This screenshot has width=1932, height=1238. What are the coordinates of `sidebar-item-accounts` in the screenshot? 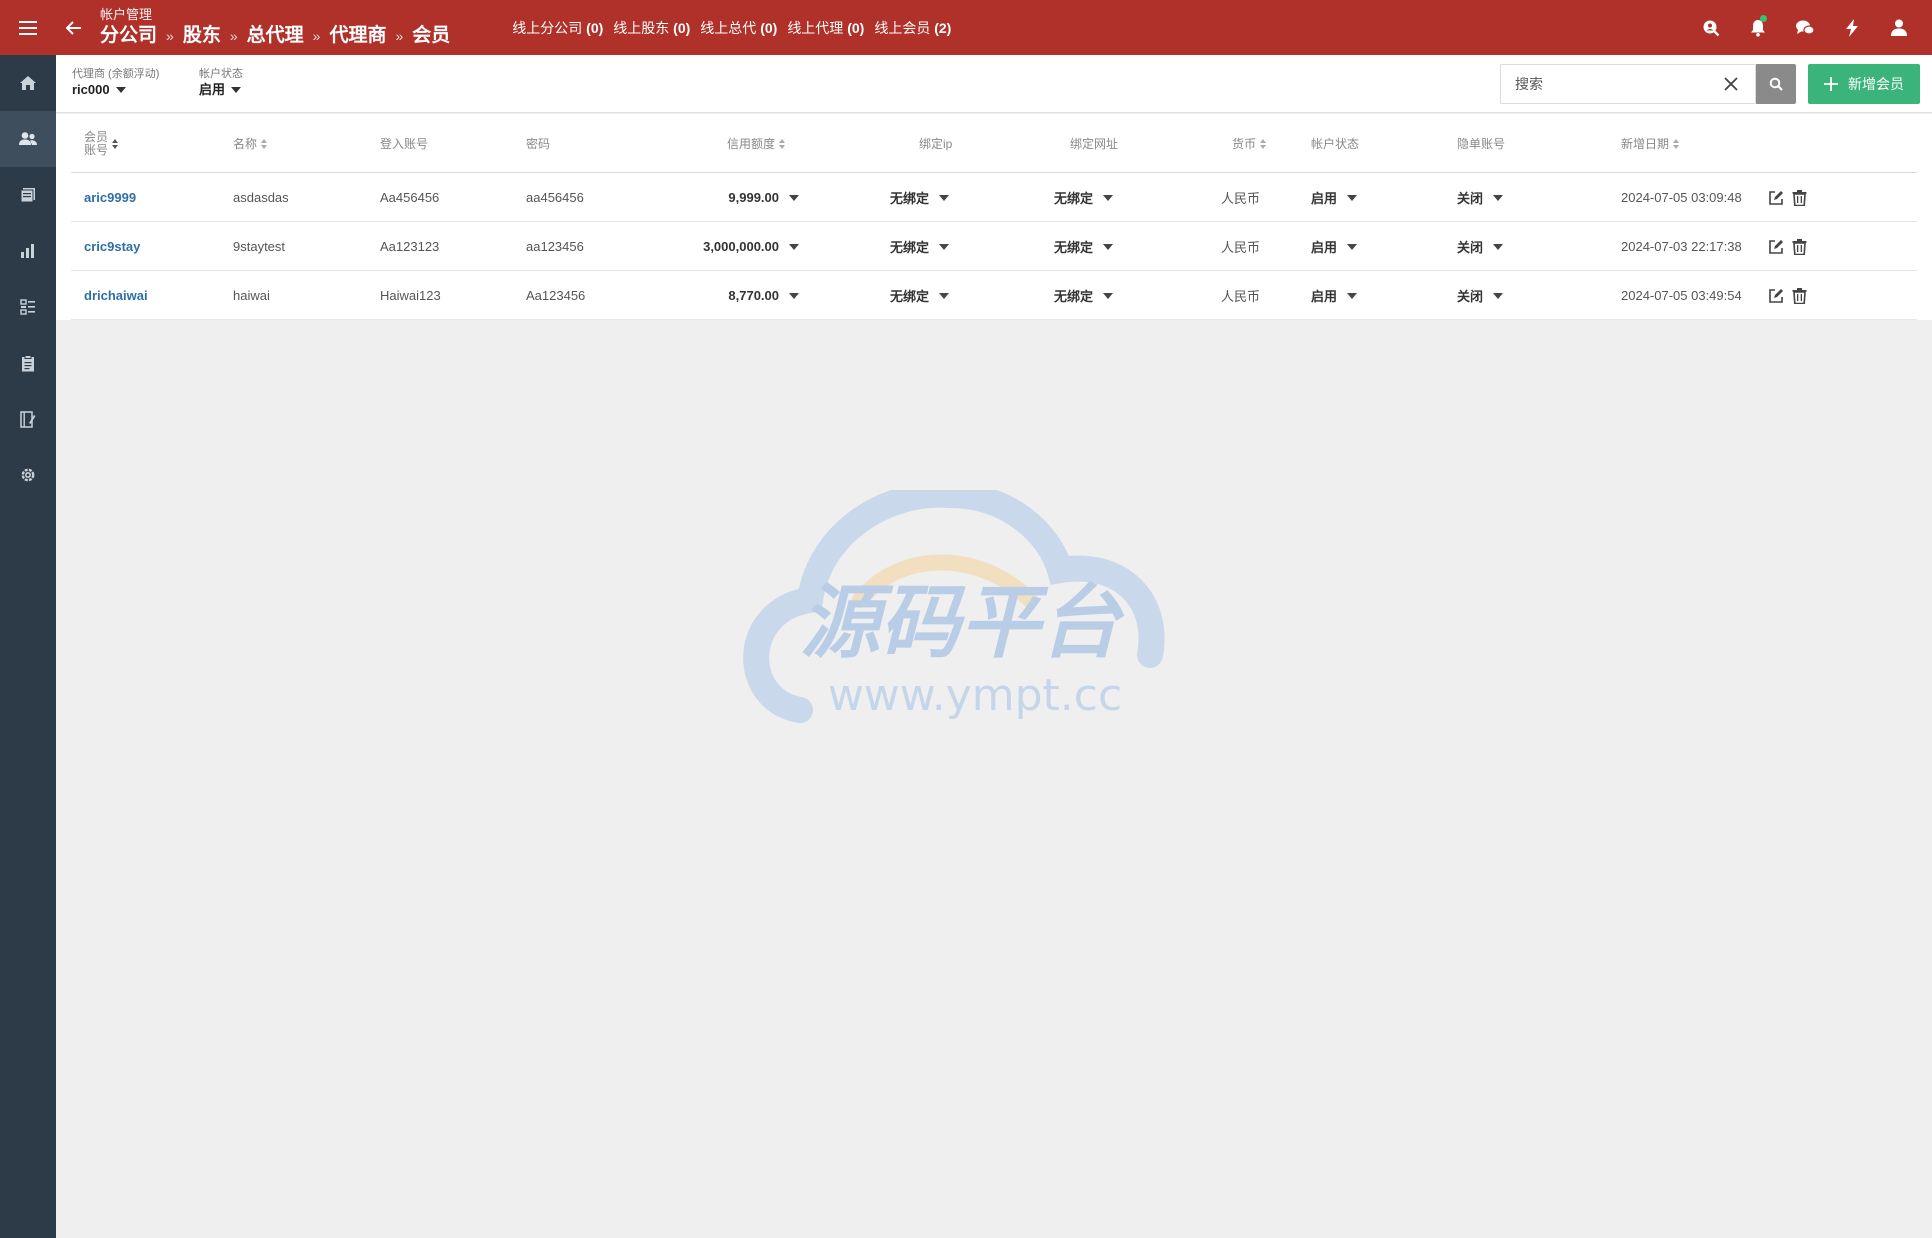 It's located at (28, 139).